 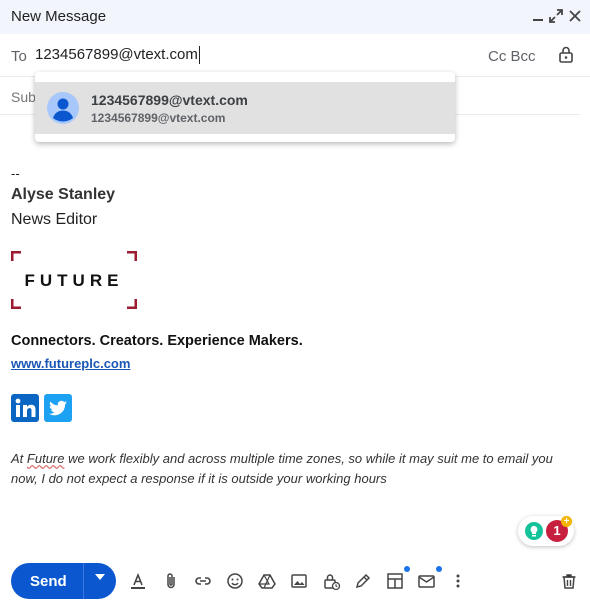 I want to click on subject-input: Sub, so click(x=23, y=97).